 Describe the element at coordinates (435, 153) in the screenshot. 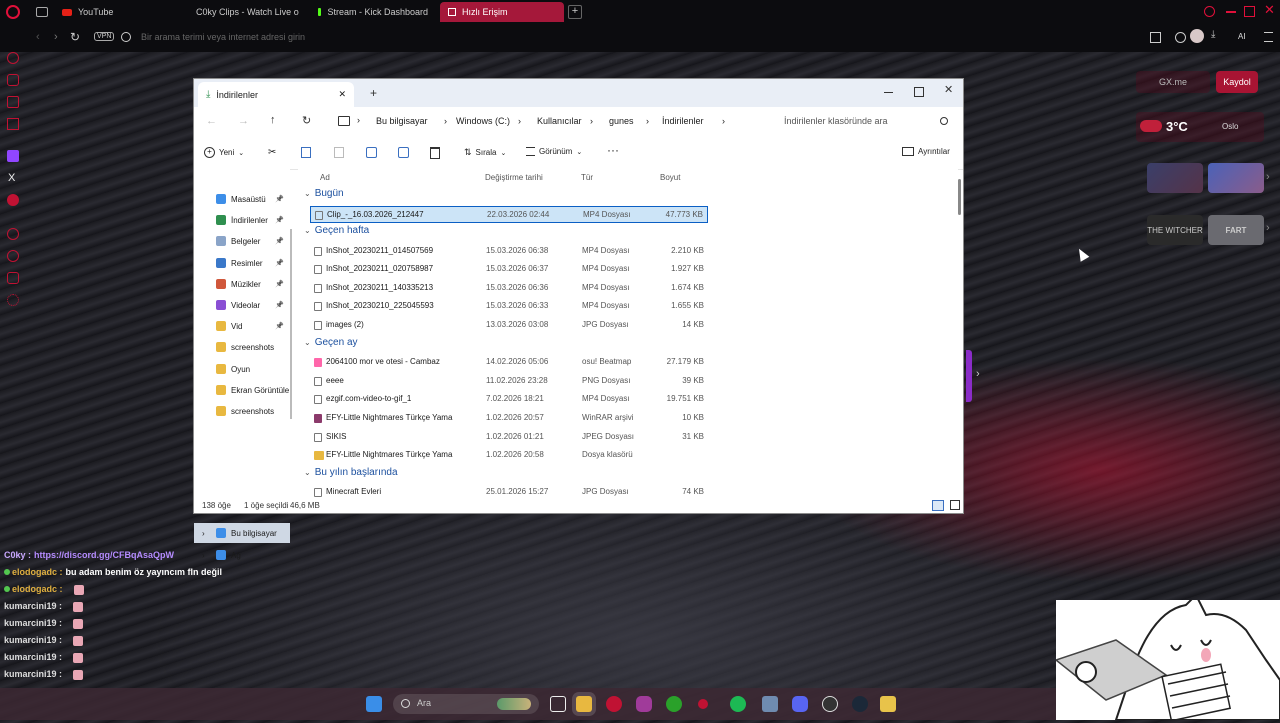

I see `delete-icon` at that location.